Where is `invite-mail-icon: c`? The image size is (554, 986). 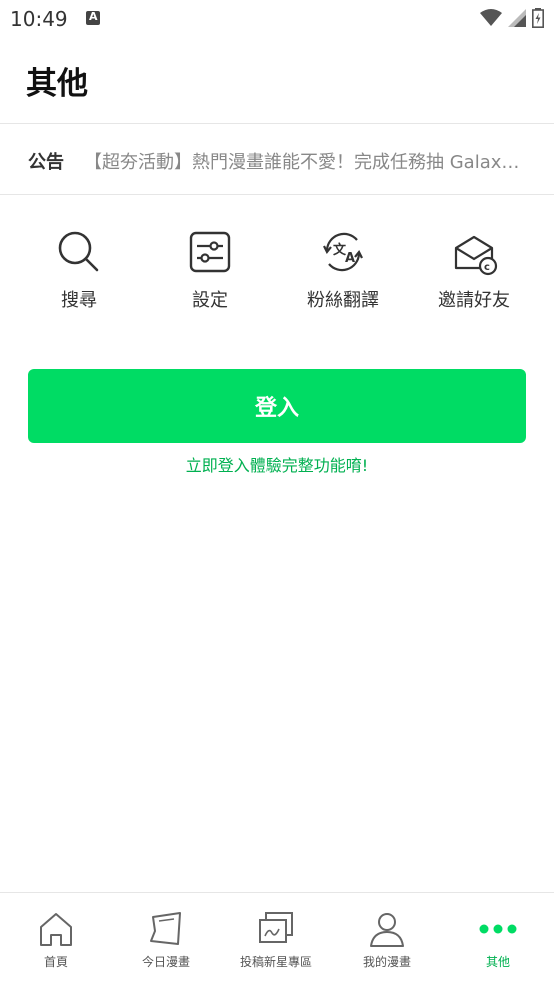
invite-mail-icon: c is located at coordinates (476, 255).